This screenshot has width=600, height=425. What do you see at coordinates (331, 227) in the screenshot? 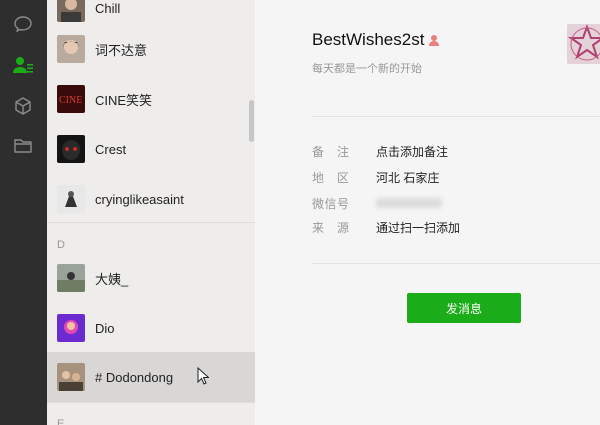
I see `source-label: 来 源` at bounding box center [331, 227].